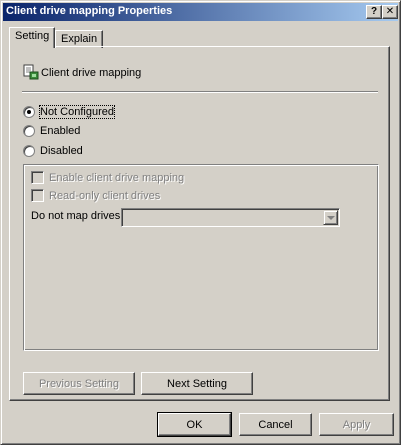  I want to click on separator, so click(200, 92).